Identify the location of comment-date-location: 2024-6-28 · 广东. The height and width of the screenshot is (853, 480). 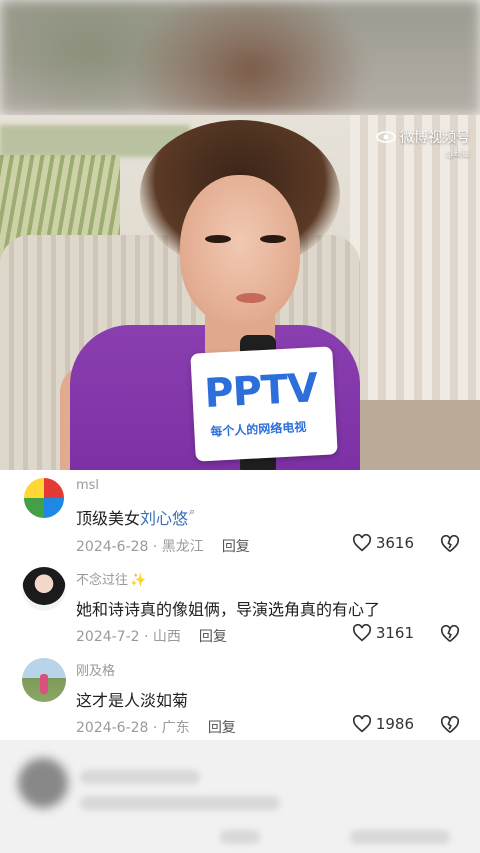
(133, 728).